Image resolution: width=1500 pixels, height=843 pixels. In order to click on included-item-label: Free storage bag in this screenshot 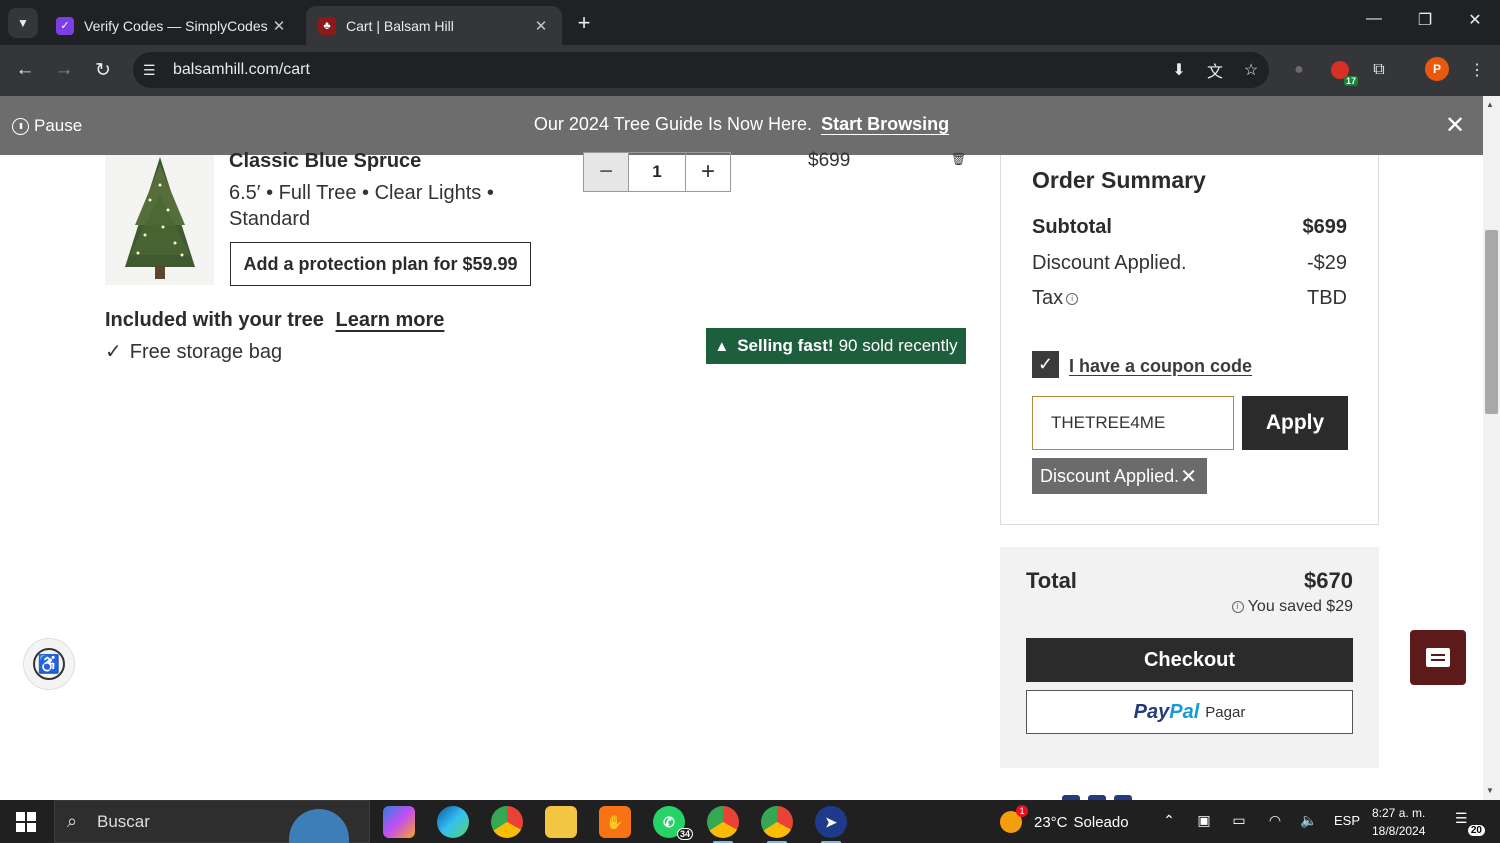, I will do `click(206, 352)`.